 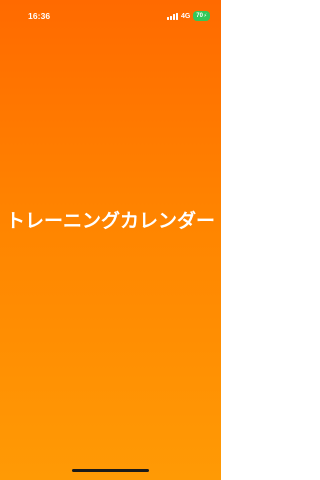 I want to click on network-type: 4G, so click(x=185, y=16).